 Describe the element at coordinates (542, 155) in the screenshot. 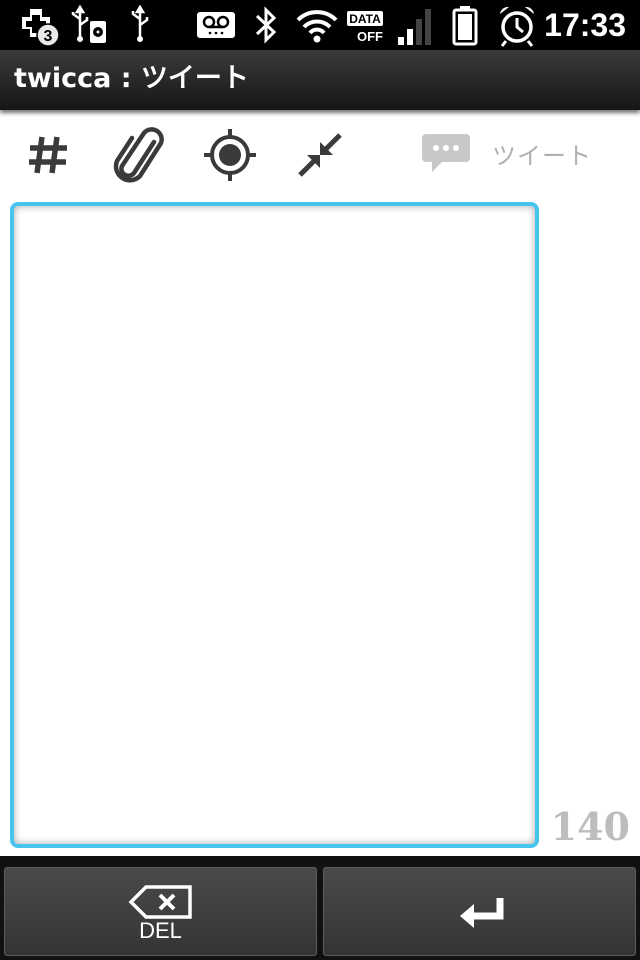

I see `tweet-label: ツイート` at that location.